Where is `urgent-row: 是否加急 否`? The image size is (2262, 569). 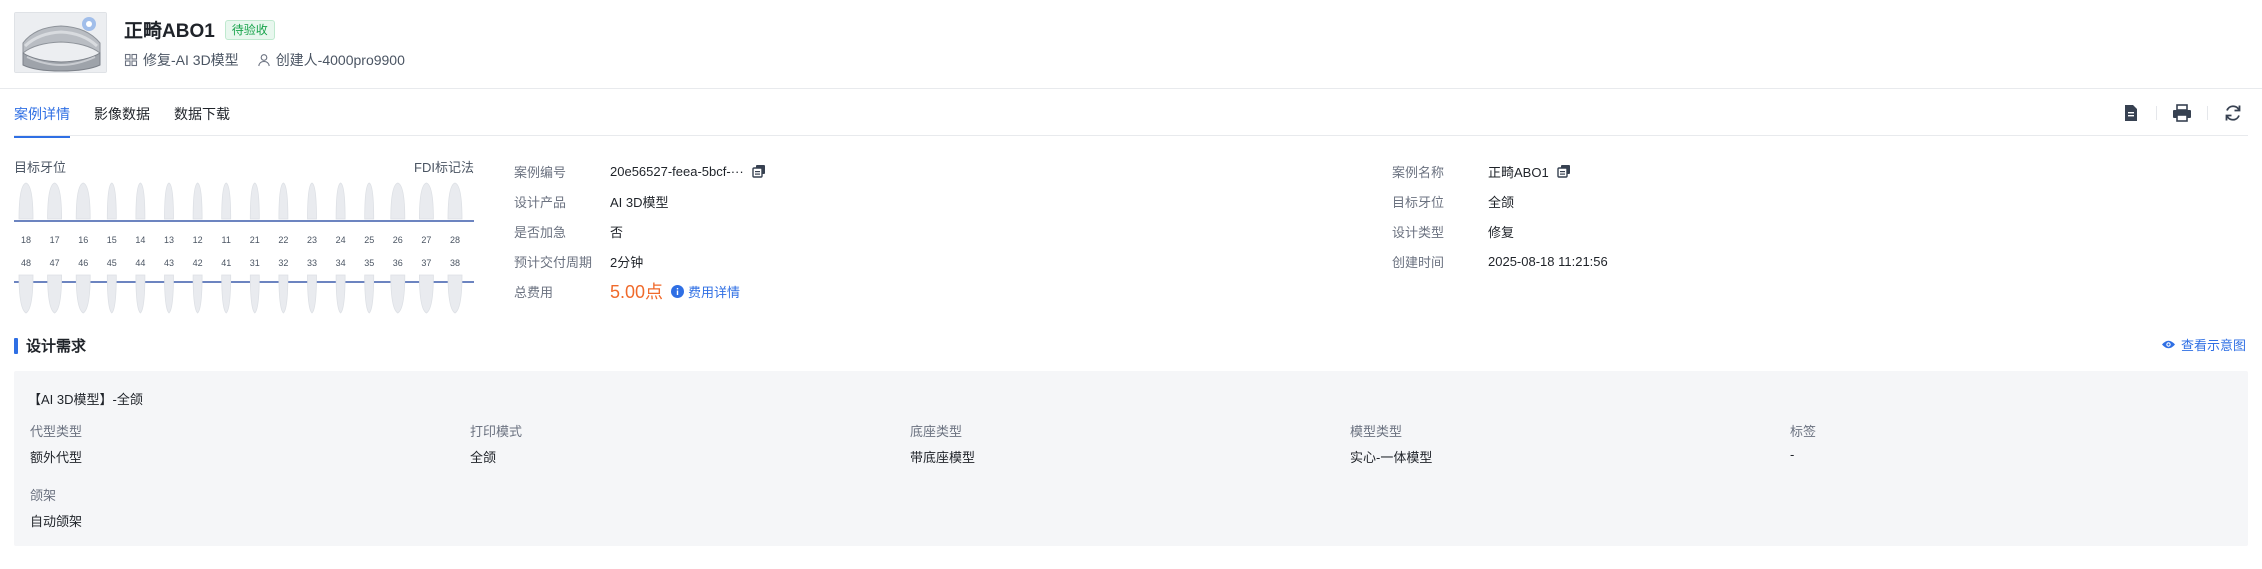
urgent-row: 是否加急 否 is located at coordinates (640, 231).